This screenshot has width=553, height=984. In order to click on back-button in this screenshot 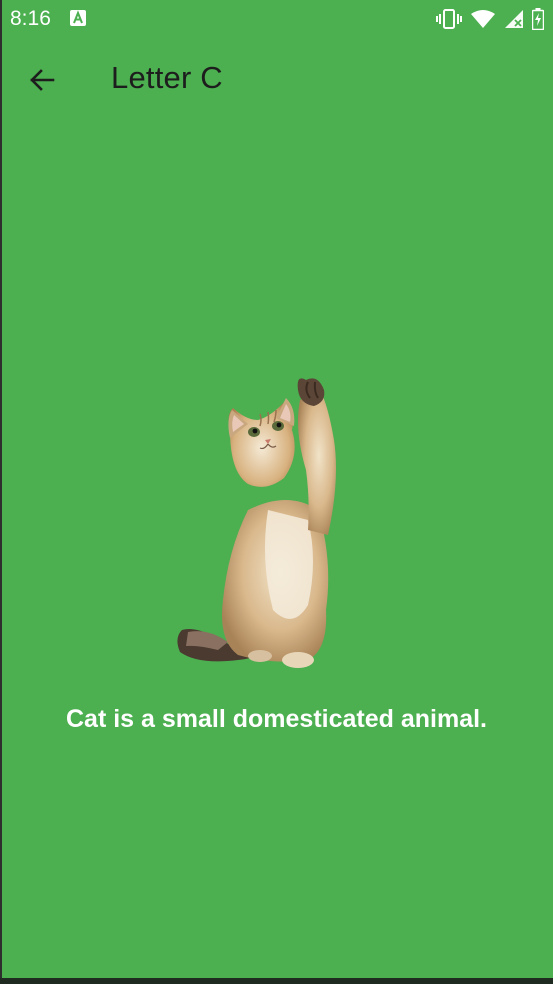, I will do `click(42, 80)`.